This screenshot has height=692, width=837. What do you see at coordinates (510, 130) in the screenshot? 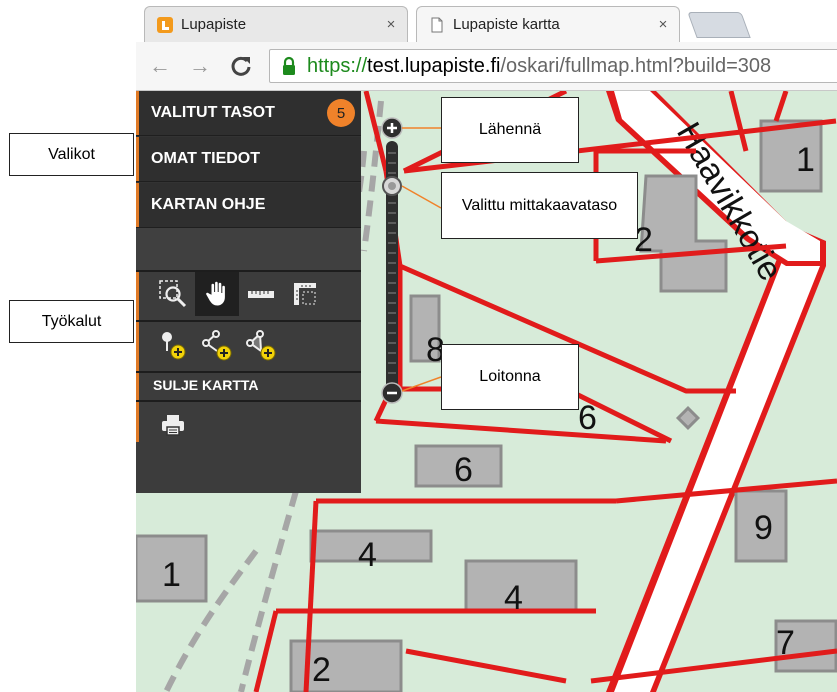
I see `callout-lahenna: Lähennä` at bounding box center [510, 130].